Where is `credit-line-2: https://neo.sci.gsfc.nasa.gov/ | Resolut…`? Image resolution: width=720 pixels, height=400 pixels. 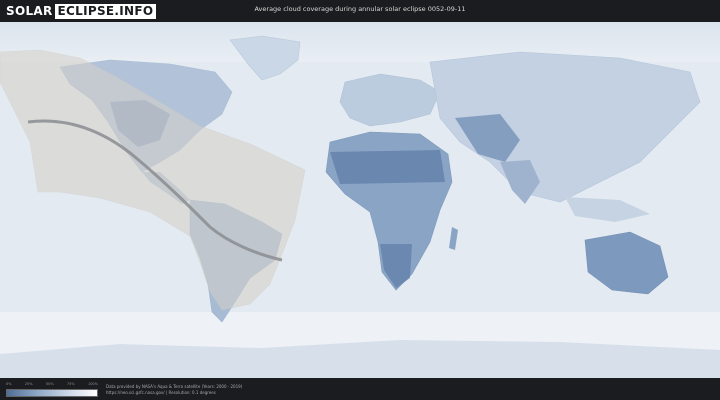 credit-line-2: https://neo.sci.gsfc.nasa.gov/ | Resolut… is located at coordinates (174, 393).